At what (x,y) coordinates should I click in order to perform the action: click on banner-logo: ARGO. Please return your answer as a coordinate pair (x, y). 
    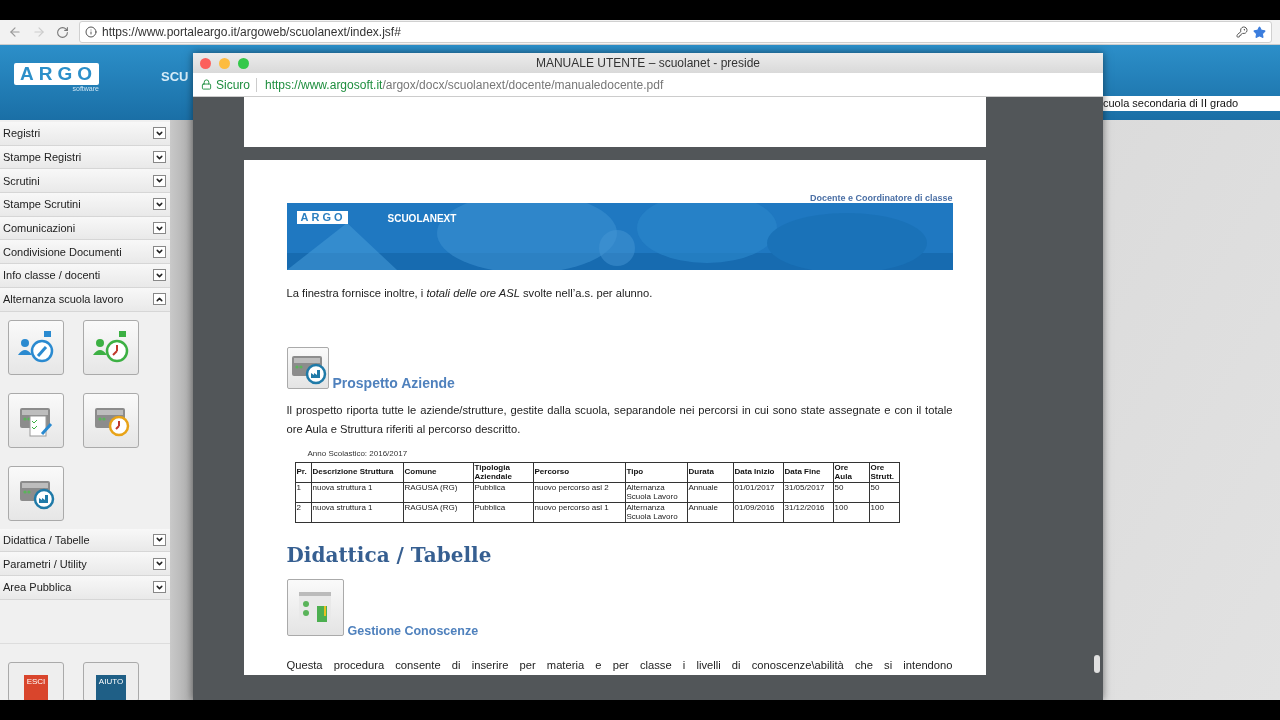
    Looking at the image, I should click on (322, 217).